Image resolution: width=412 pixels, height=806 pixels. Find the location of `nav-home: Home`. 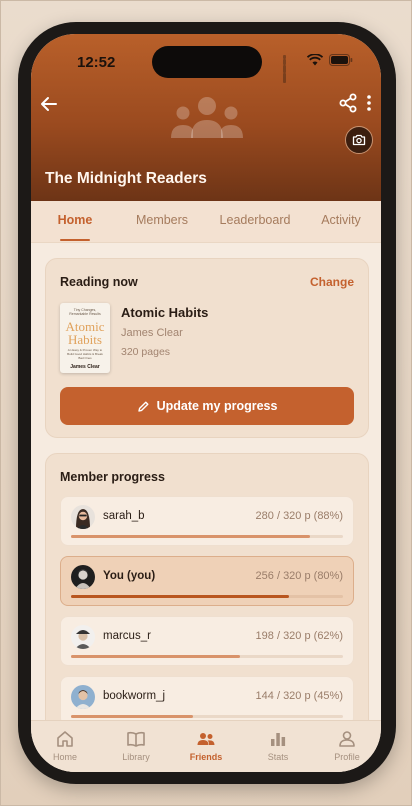

nav-home: Home is located at coordinates (65, 745).